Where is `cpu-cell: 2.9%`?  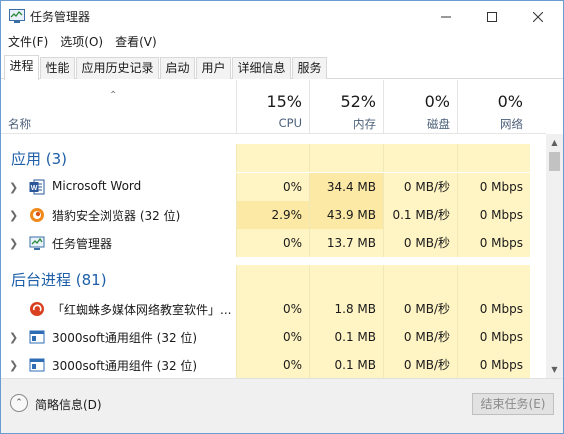 cpu-cell: 2.9% is located at coordinates (272, 215).